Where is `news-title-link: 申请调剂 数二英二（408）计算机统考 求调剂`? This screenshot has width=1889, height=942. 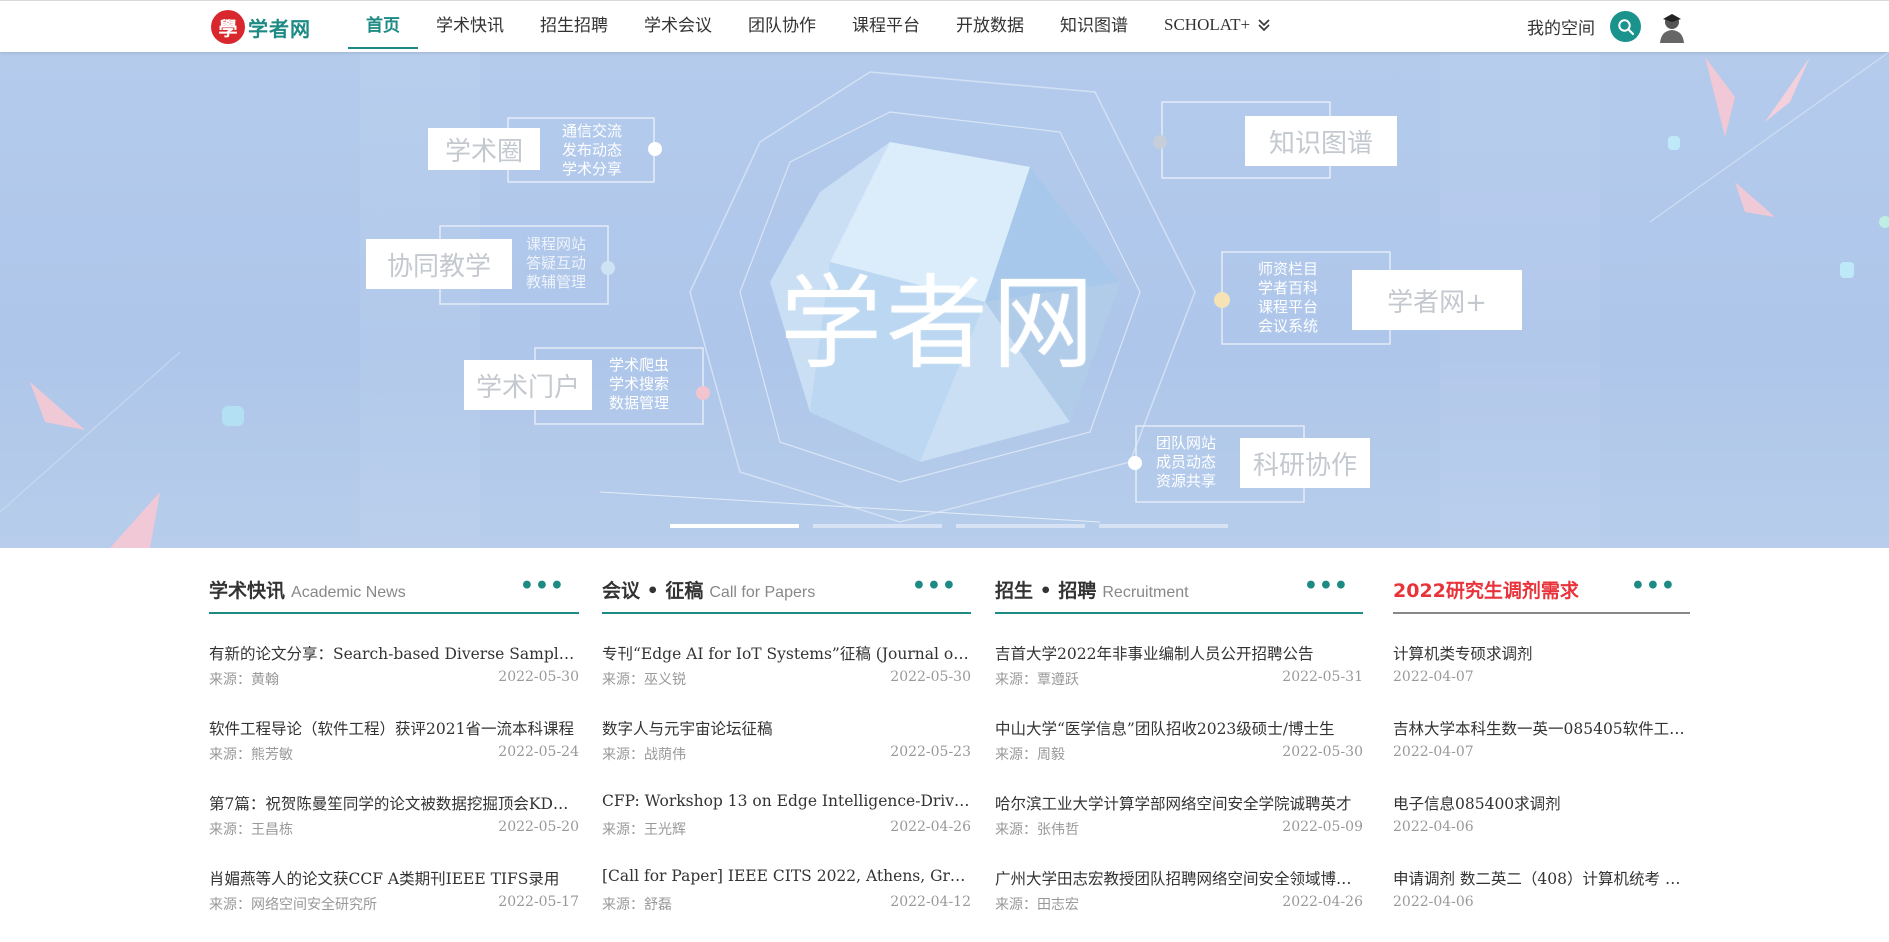
news-title-link: 申请调剂 数二英二（408）计算机统考 求调剂 is located at coordinates (1541, 878).